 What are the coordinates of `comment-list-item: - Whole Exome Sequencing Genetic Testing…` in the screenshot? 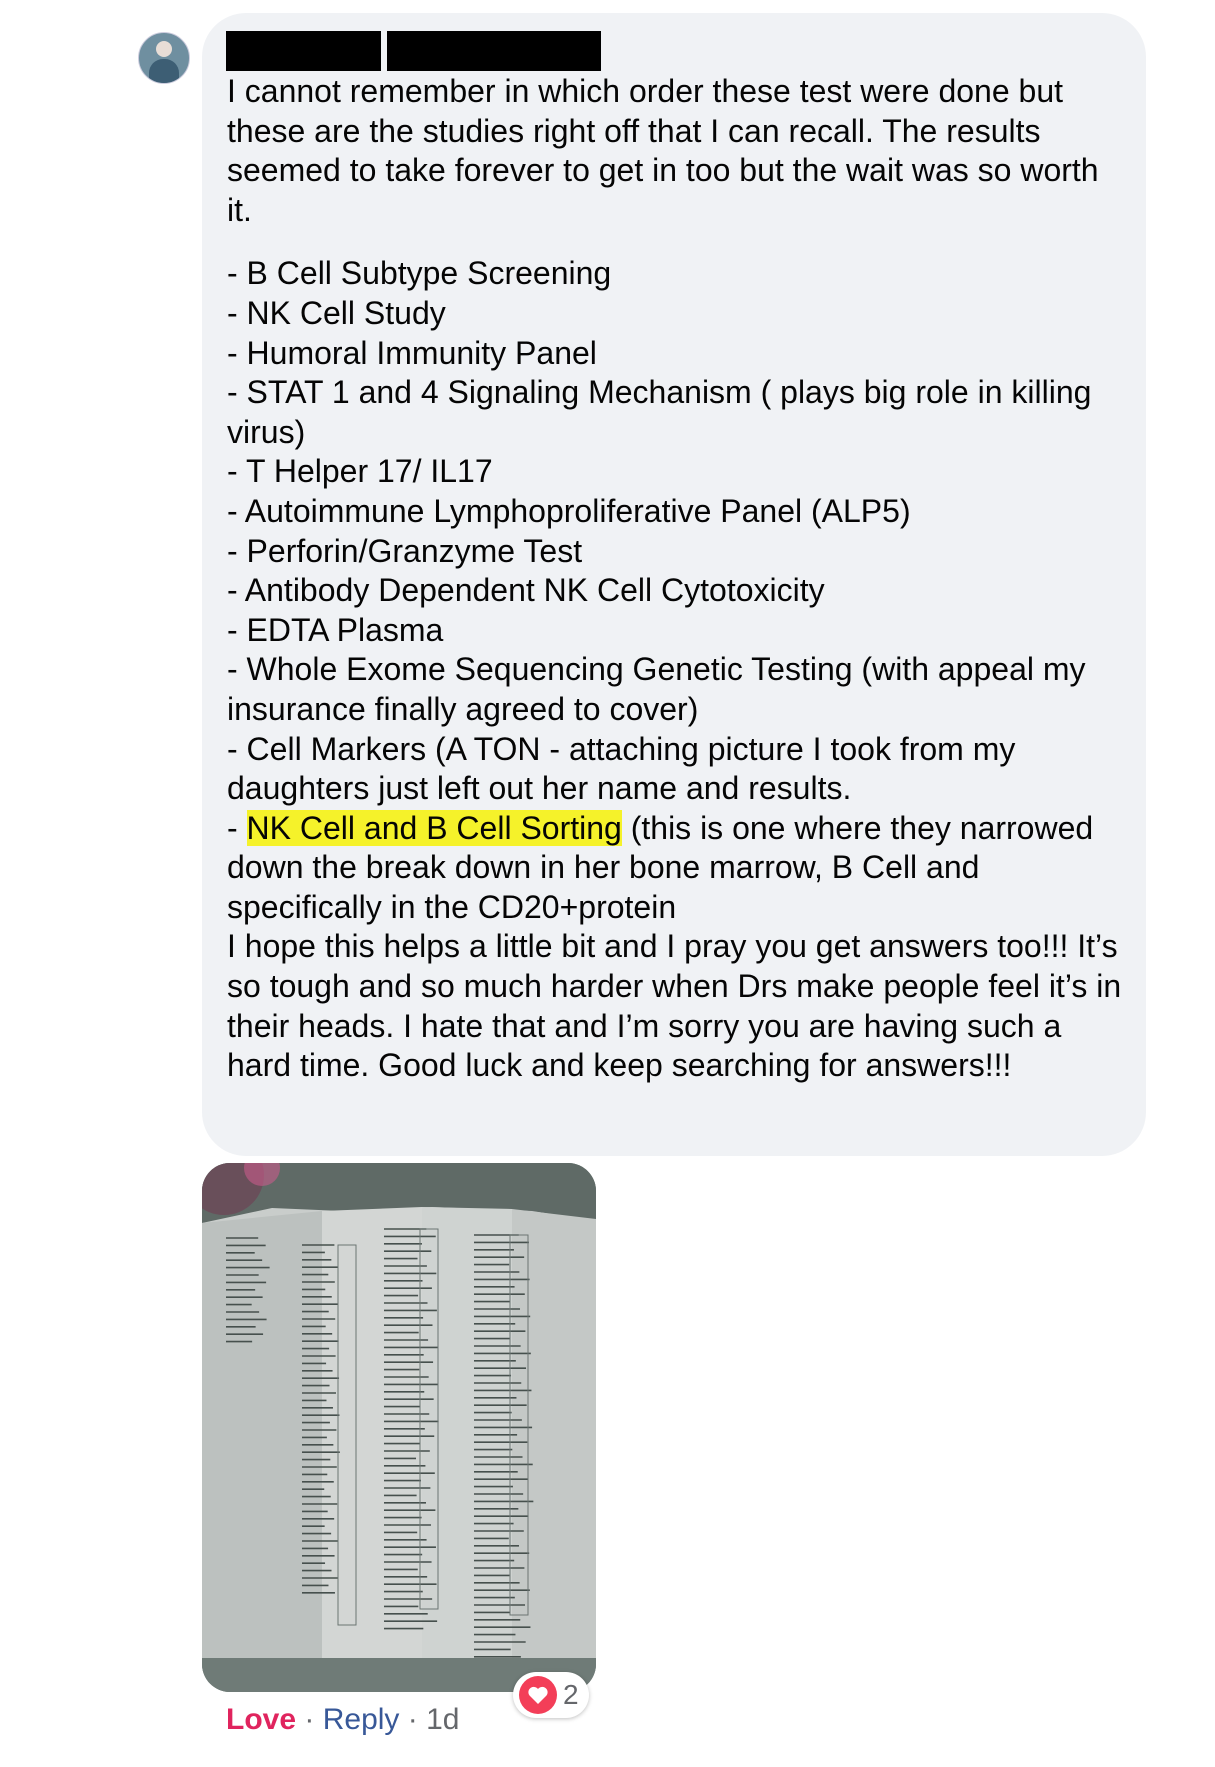 It's located at (656, 689).